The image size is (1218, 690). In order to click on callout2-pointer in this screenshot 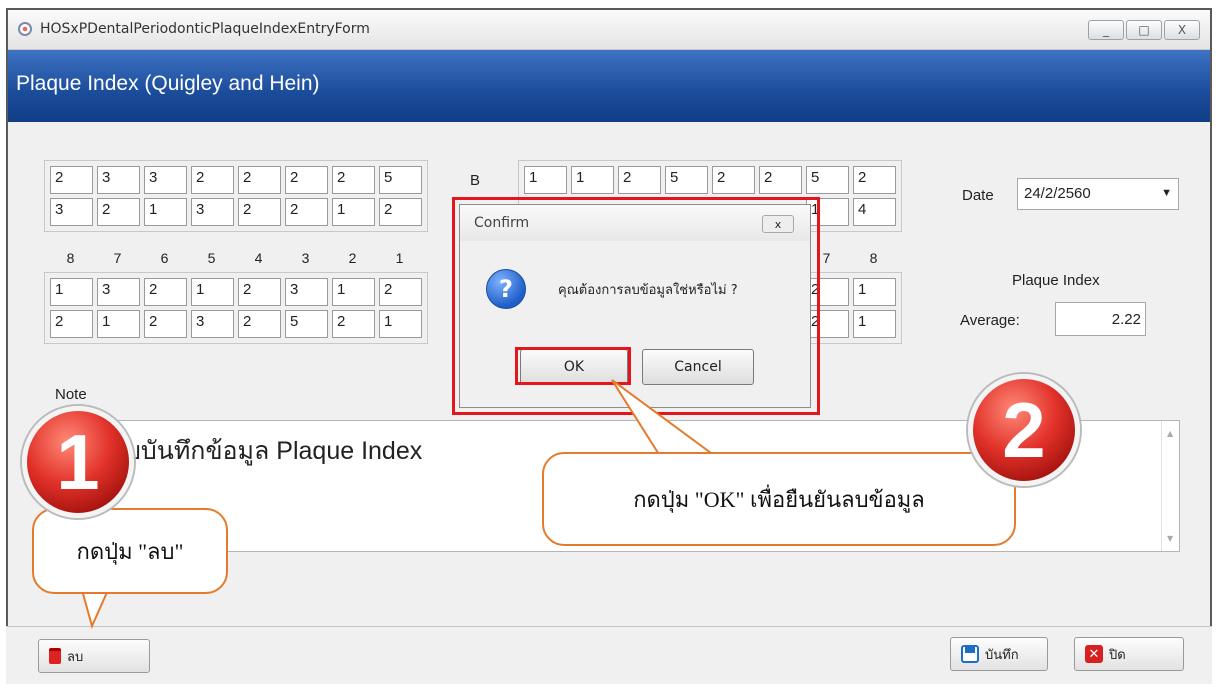, I will do `click(665, 418)`.